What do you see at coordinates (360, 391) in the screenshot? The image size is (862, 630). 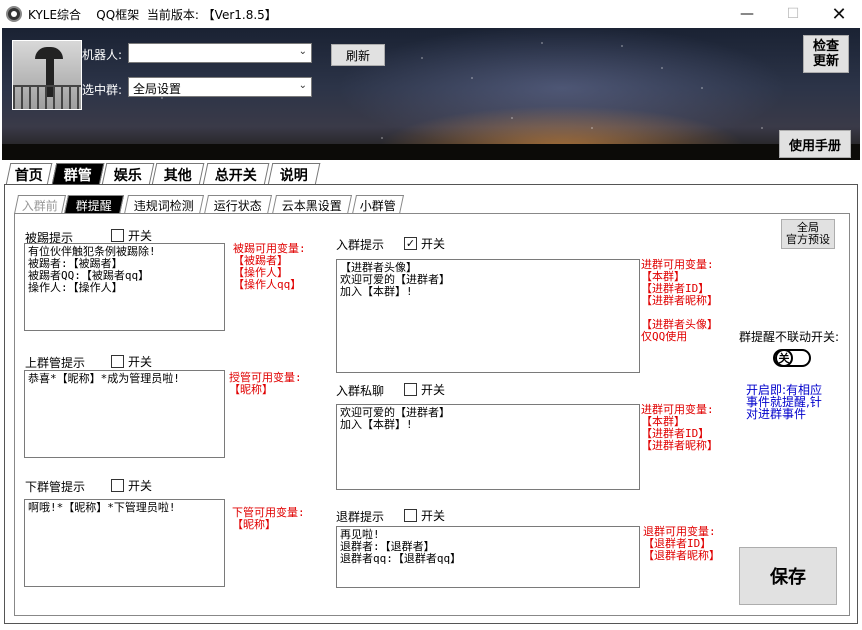 I see `join-private-label: 入群私聊` at bounding box center [360, 391].